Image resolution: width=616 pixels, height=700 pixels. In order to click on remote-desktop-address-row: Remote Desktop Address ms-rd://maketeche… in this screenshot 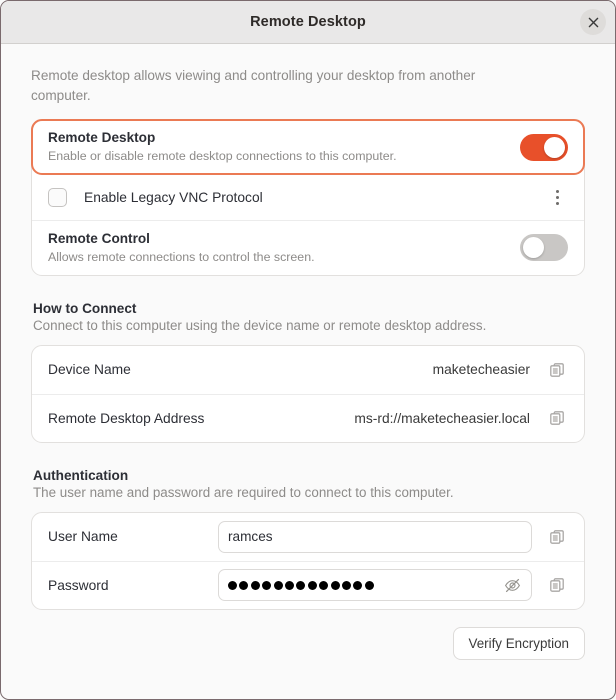, I will do `click(308, 417)`.